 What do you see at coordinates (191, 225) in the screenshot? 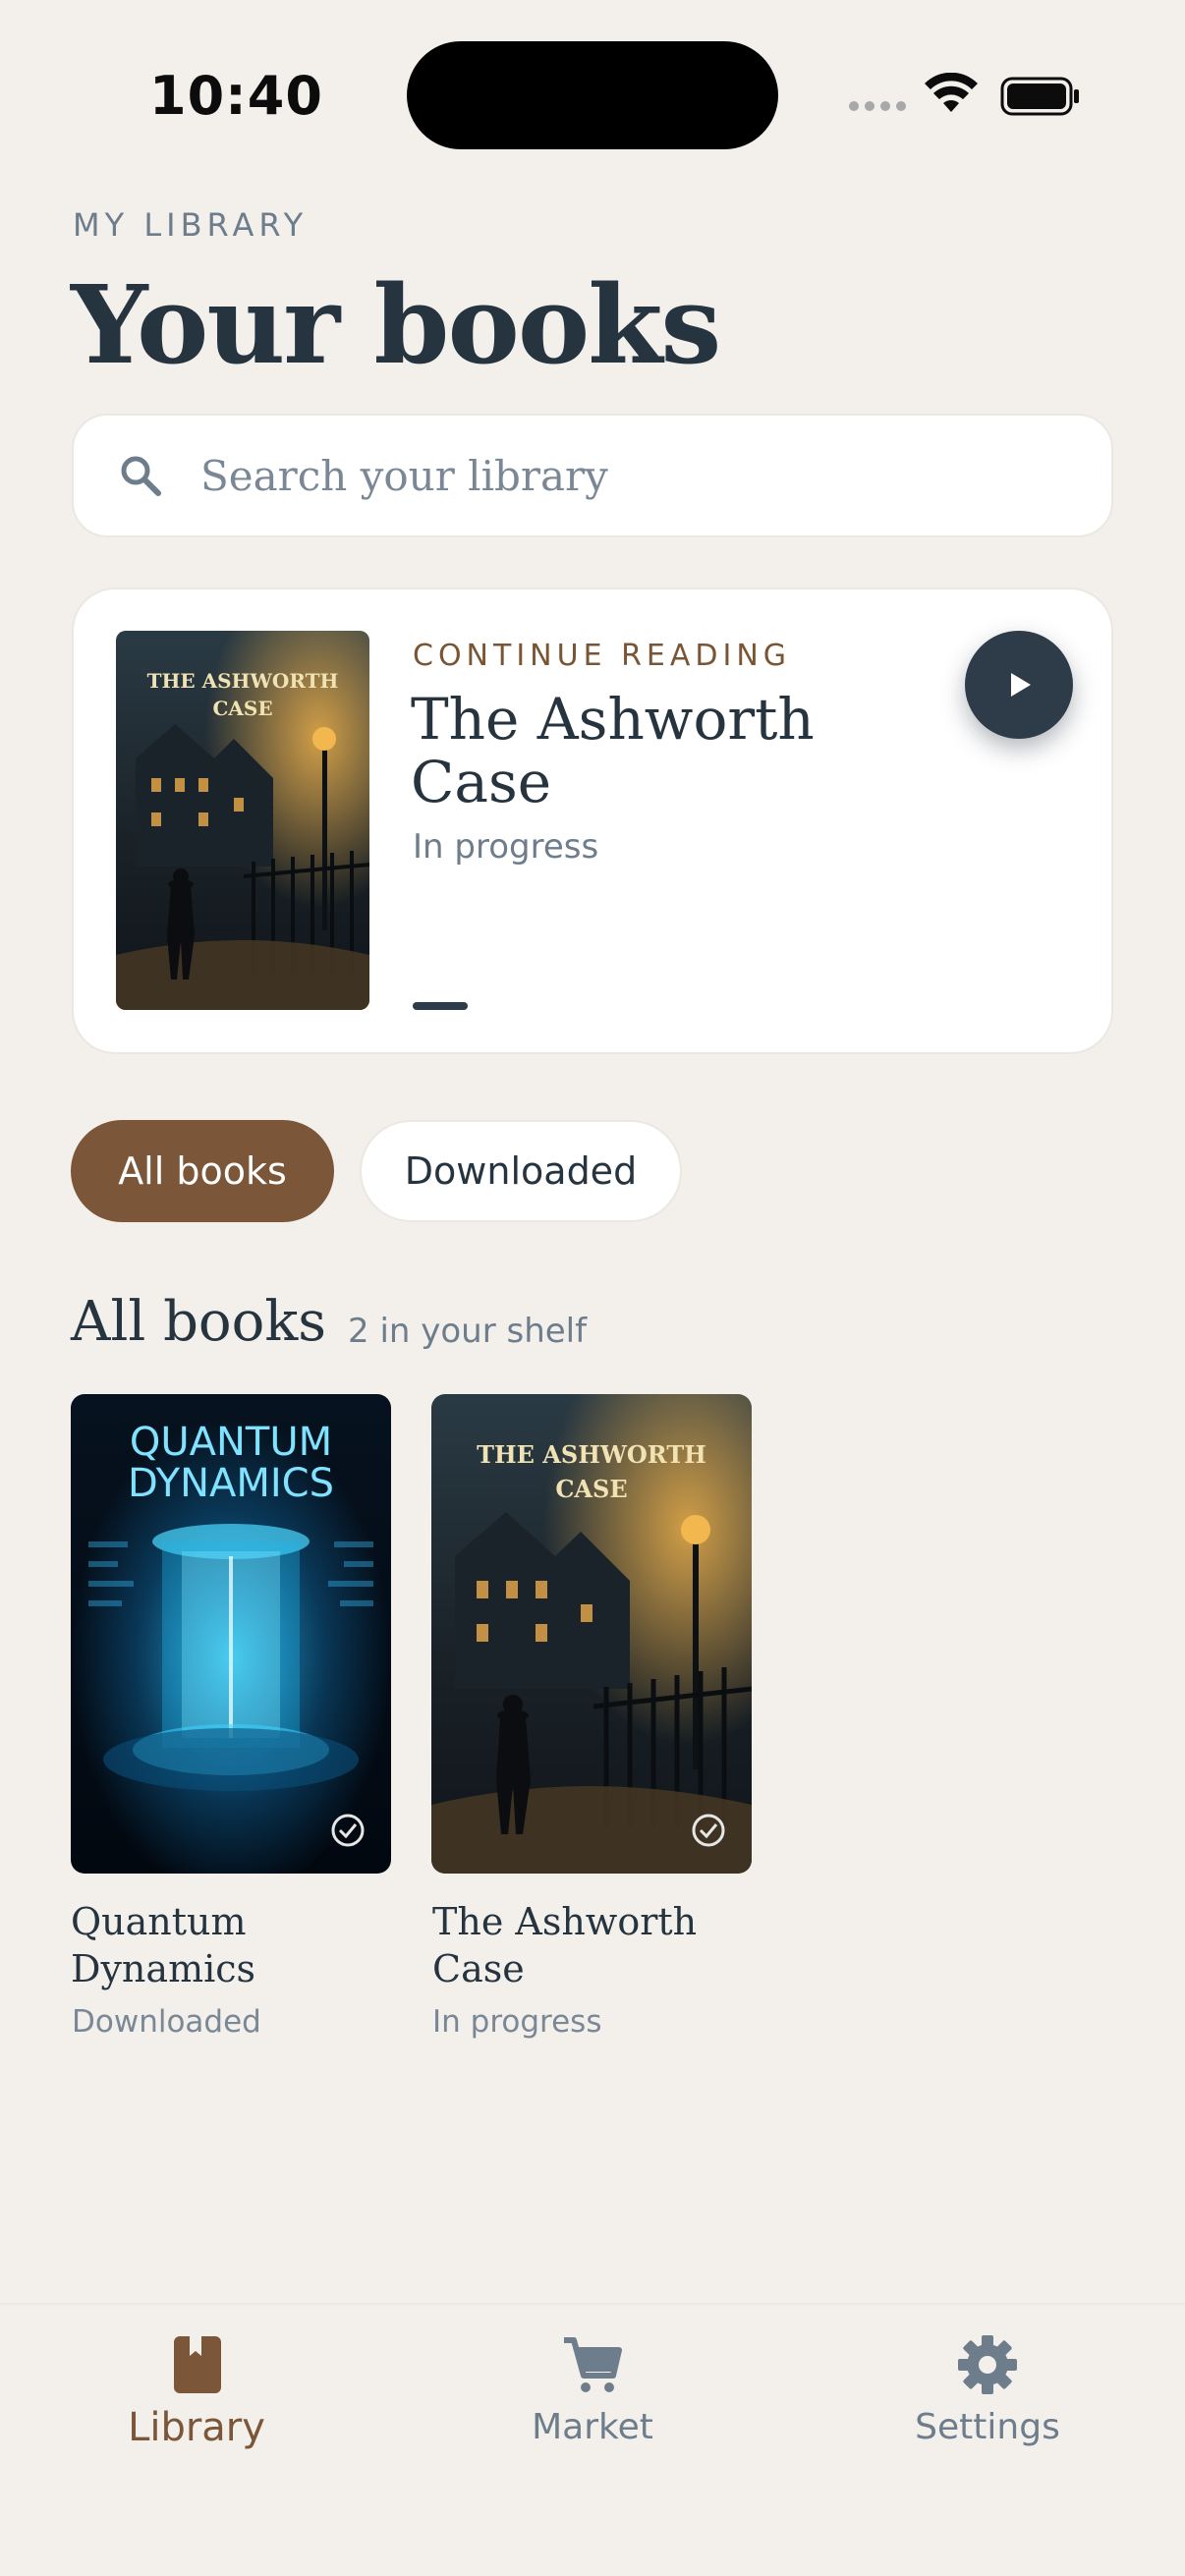
I see `library-eyebrow: MY LIBRARY` at bounding box center [191, 225].